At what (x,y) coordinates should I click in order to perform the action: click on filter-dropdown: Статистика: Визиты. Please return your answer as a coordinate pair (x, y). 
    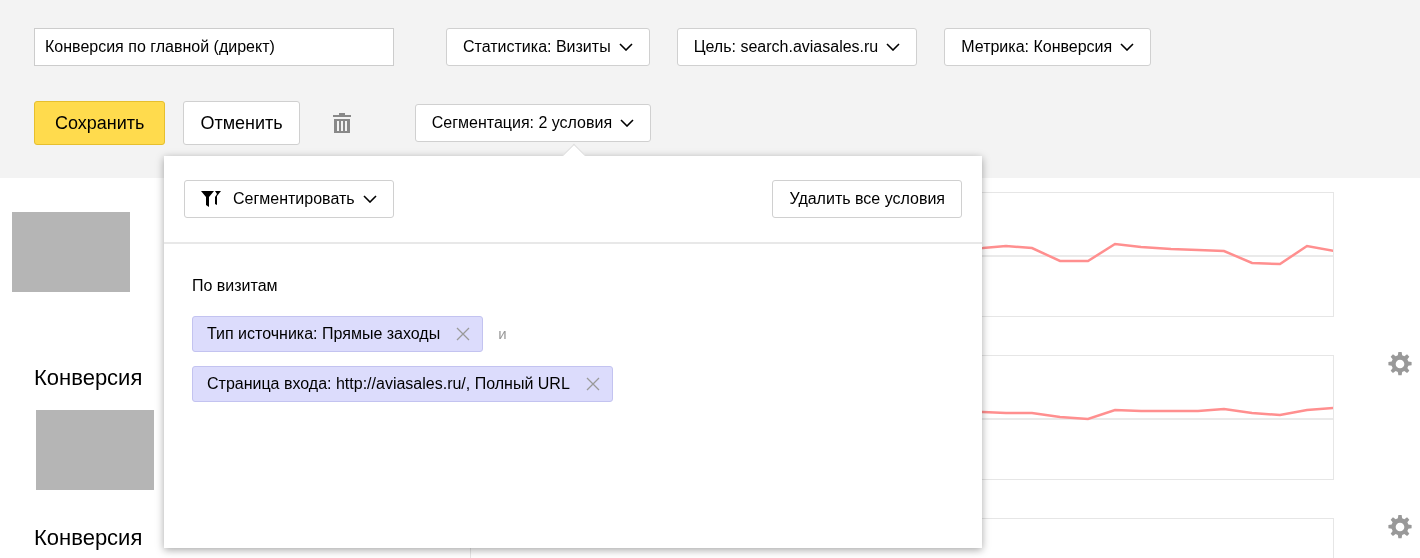
    Looking at the image, I should click on (548, 47).